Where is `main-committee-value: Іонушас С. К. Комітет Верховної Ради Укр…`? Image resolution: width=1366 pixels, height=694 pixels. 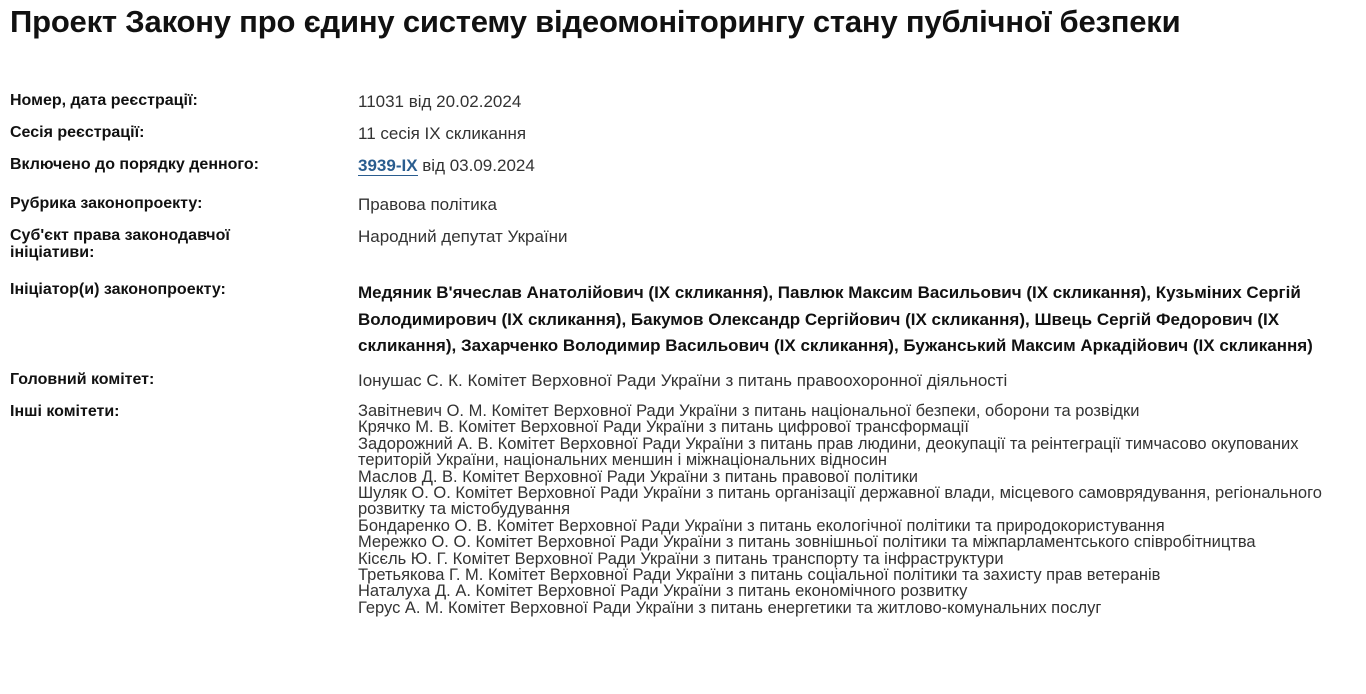
main-committee-value: Іонушас С. К. Комітет Верховної Ради Укр… is located at coordinates (683, 380).